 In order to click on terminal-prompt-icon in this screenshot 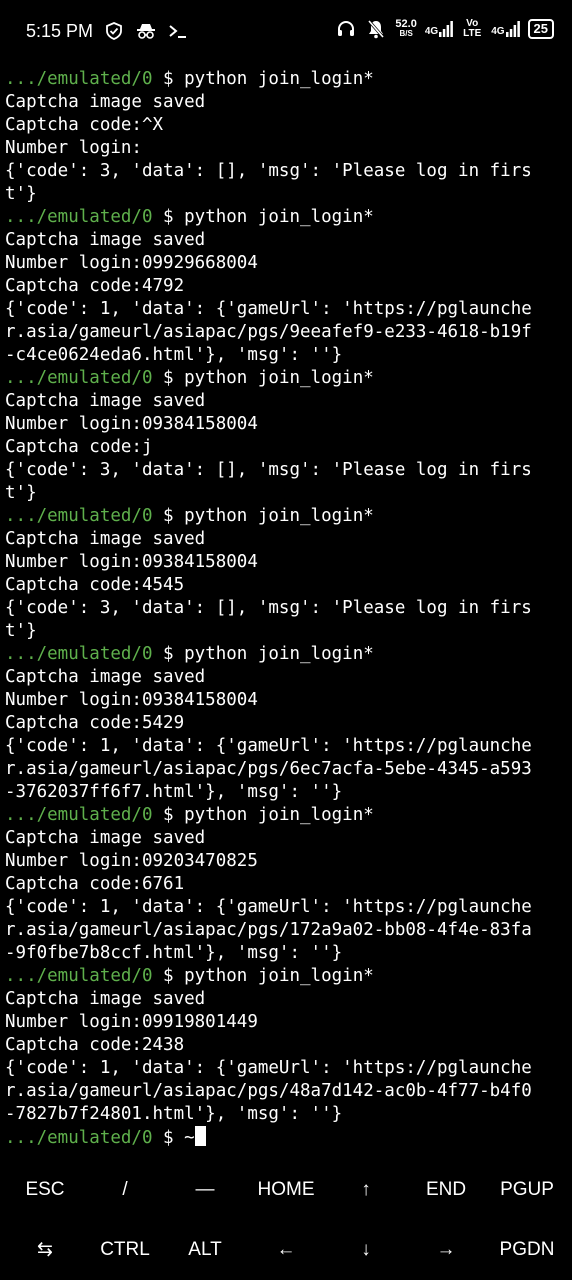, I will do `click(178, 31)`.